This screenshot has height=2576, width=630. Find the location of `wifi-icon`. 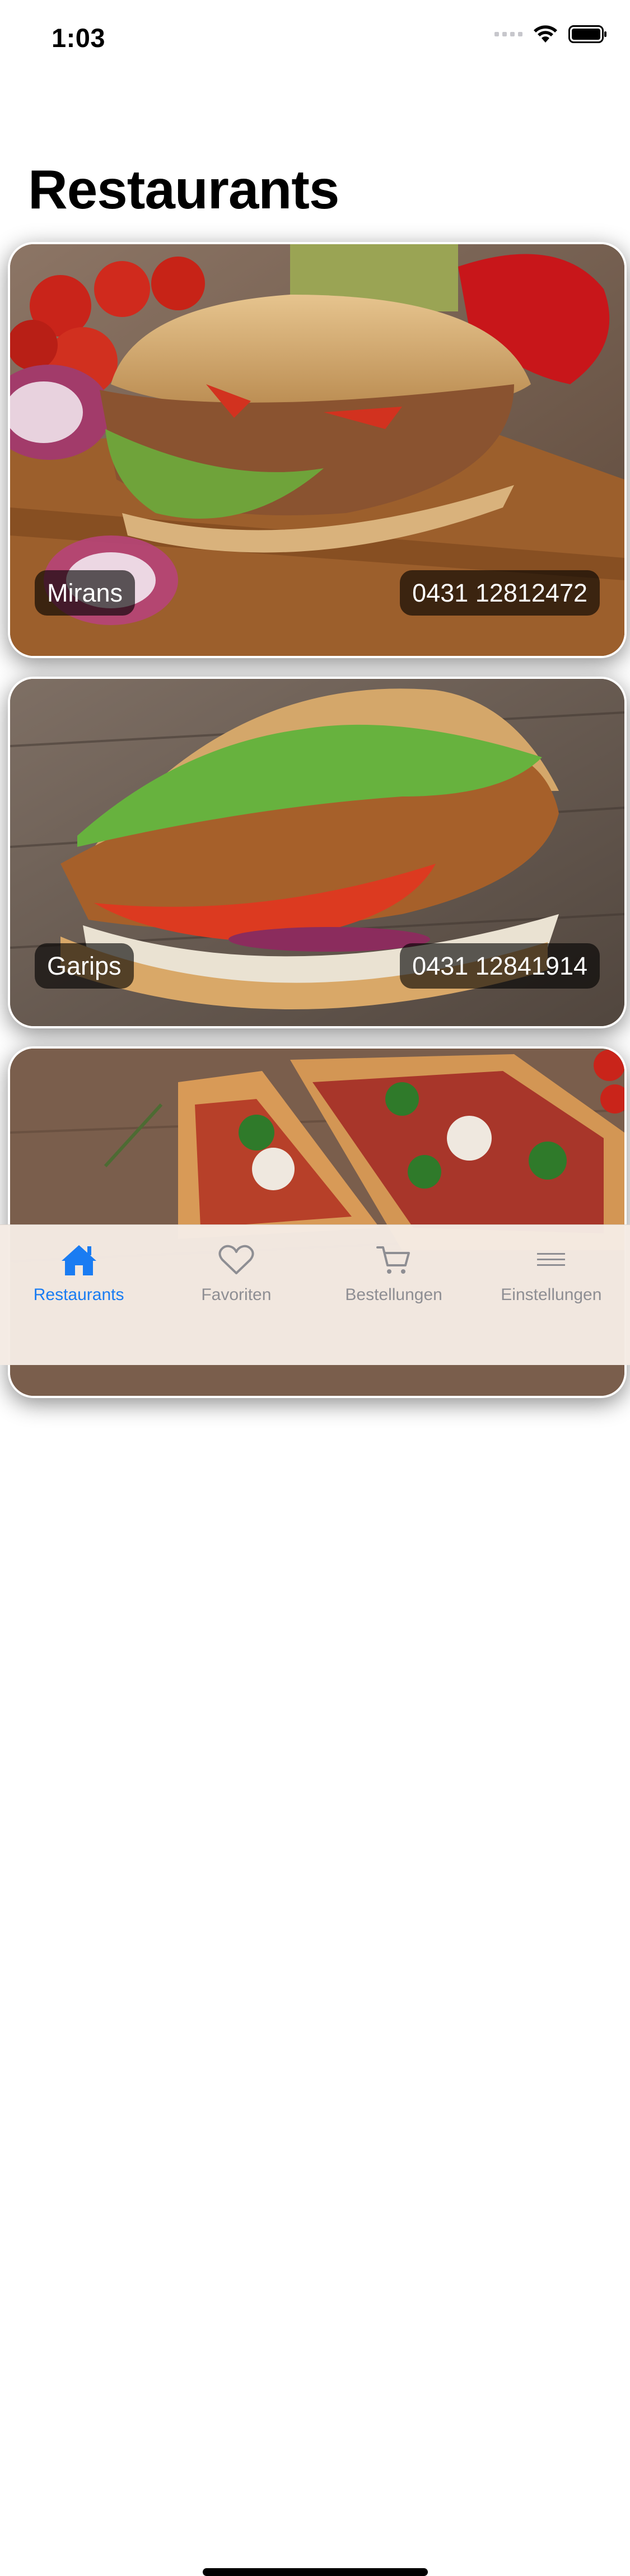

wifi-icon is located at coordinates (546, 34).